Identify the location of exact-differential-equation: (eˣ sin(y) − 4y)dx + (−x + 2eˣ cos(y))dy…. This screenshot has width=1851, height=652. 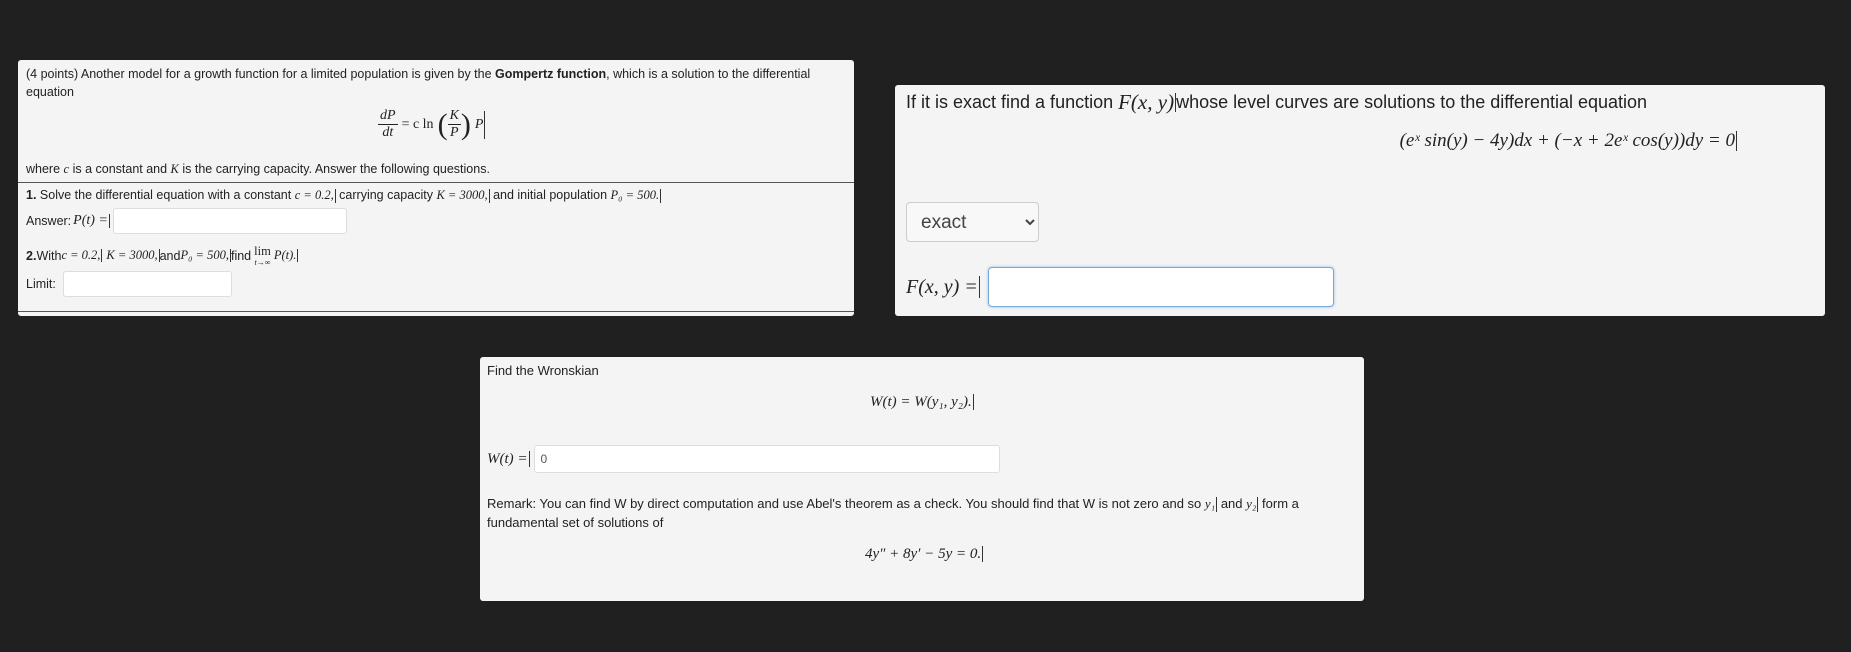
(1568, 141).